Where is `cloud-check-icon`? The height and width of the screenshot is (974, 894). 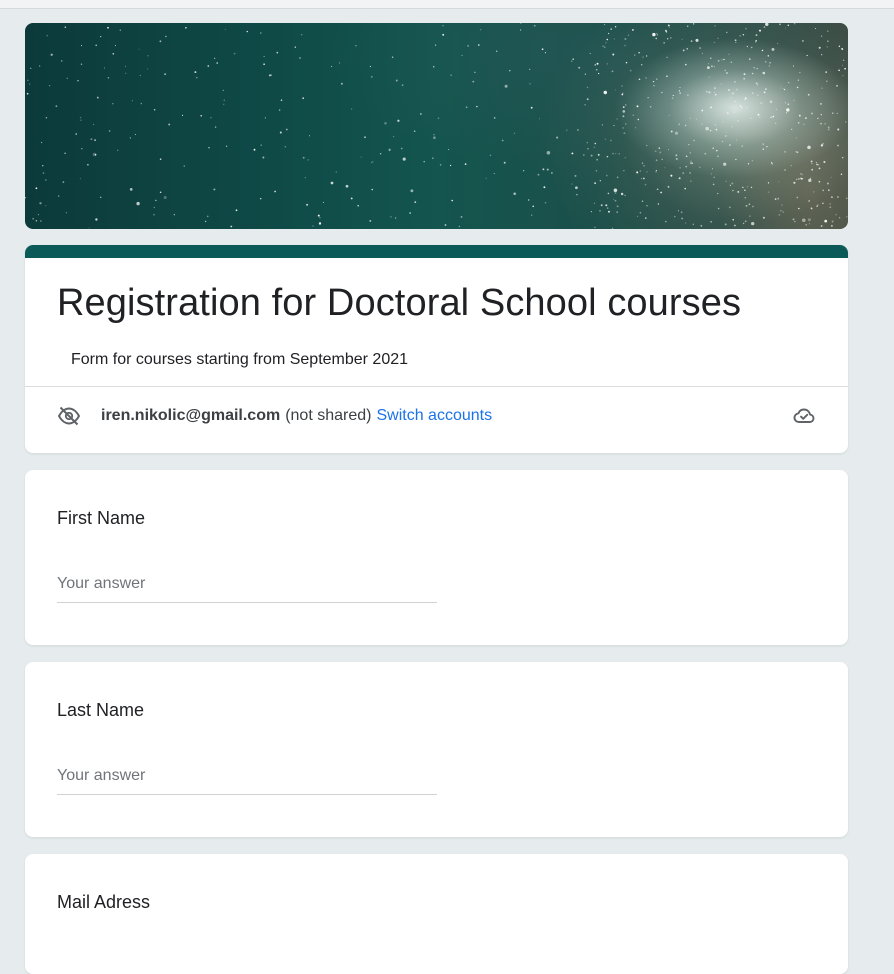
cloud-check-icon is located at coordinates (804, 415).